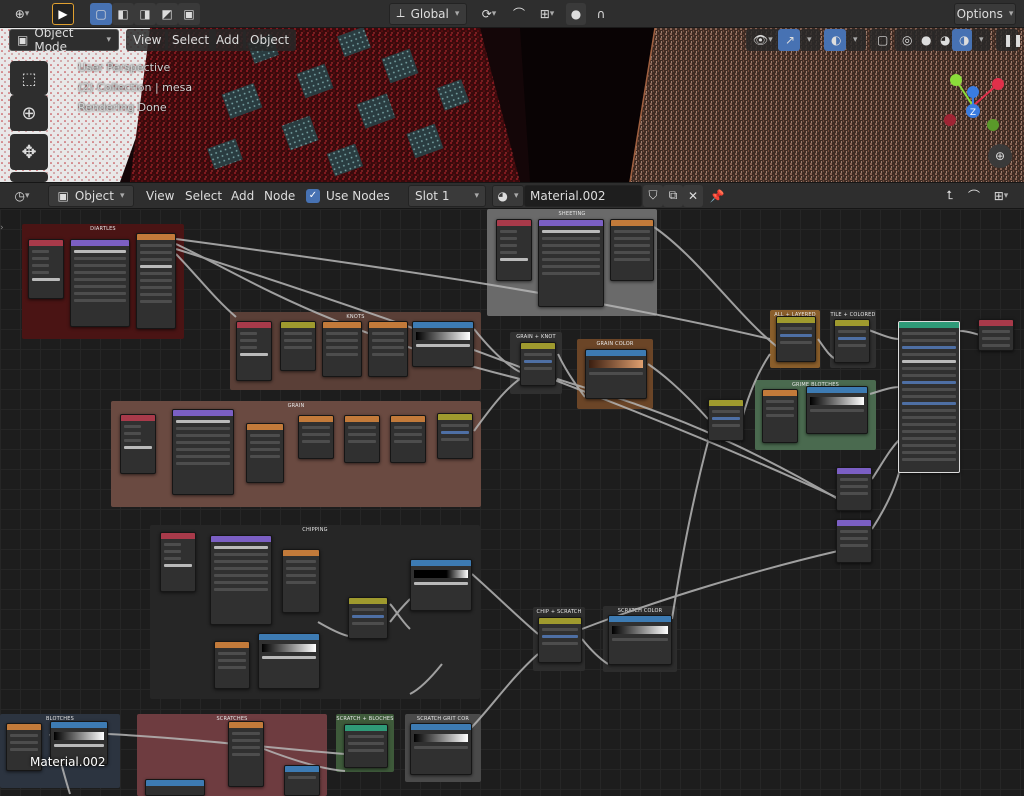  I want to click on node-material-output, so click(996, 335).